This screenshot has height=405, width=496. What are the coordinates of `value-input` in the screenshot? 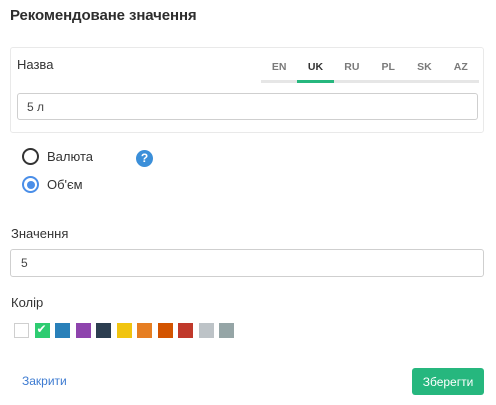 It's located at (247, 263).